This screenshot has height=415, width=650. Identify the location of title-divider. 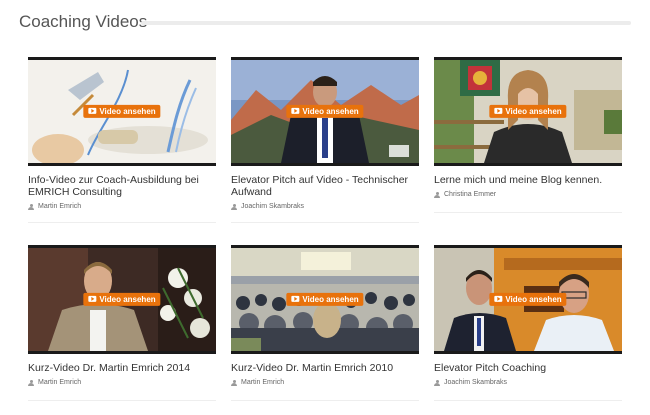
(386, 23).